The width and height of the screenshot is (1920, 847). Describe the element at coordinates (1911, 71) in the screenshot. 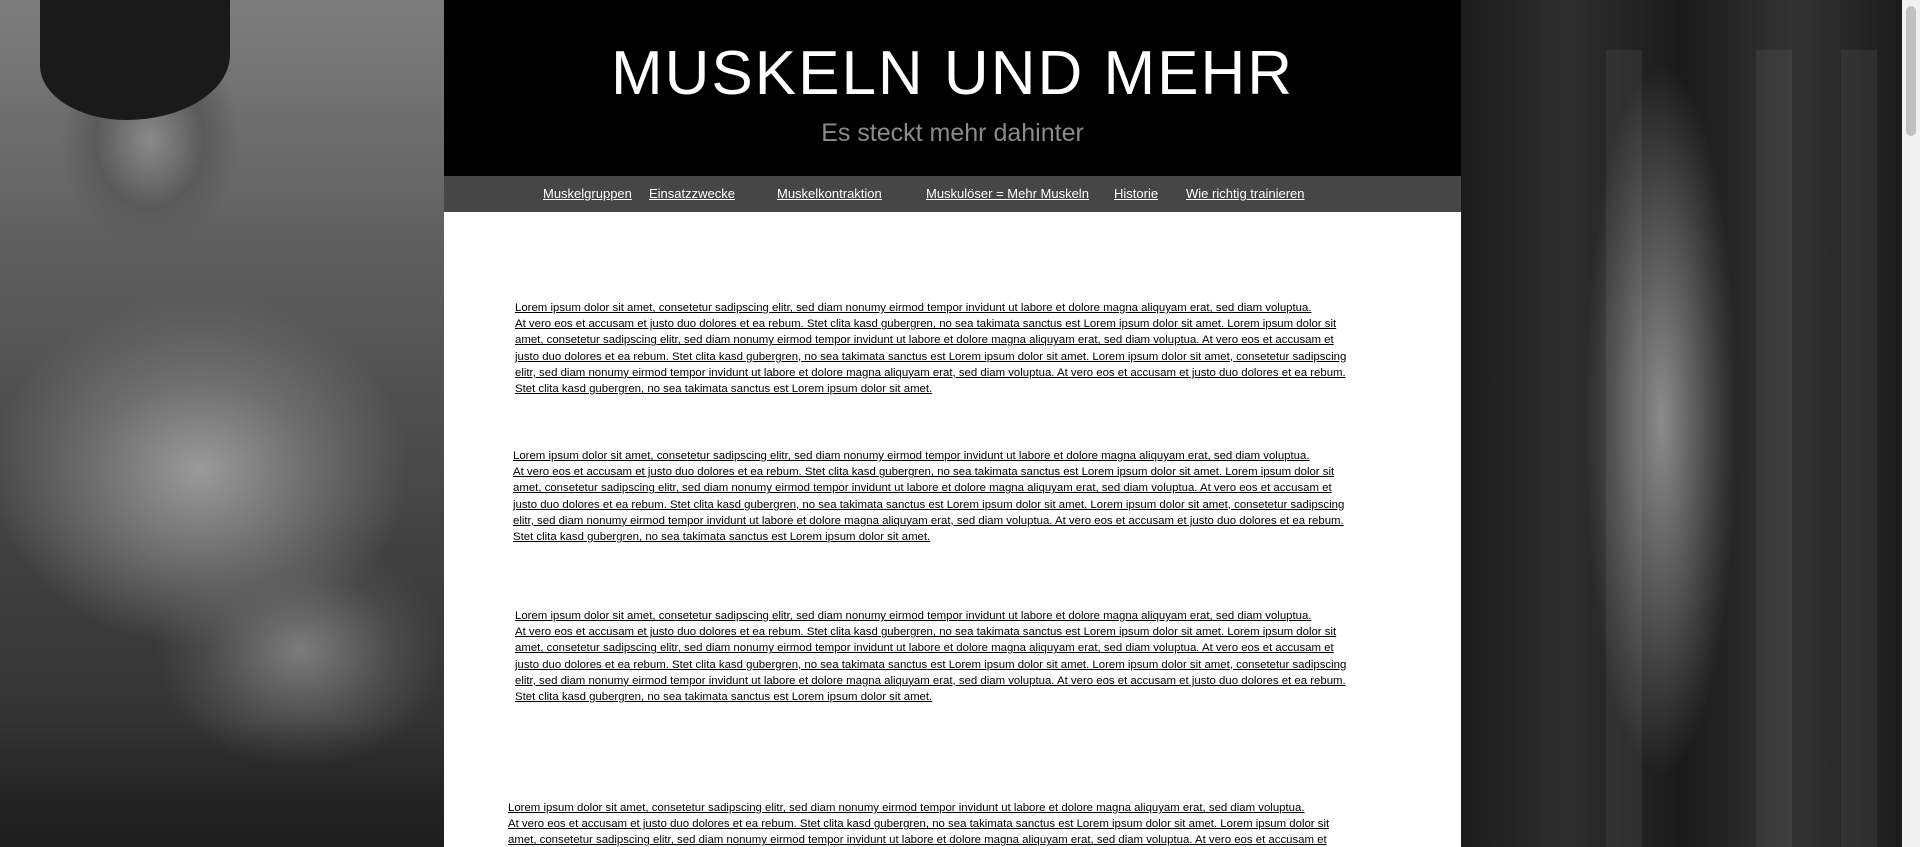

I see `scrollbar-thumb` at that location.